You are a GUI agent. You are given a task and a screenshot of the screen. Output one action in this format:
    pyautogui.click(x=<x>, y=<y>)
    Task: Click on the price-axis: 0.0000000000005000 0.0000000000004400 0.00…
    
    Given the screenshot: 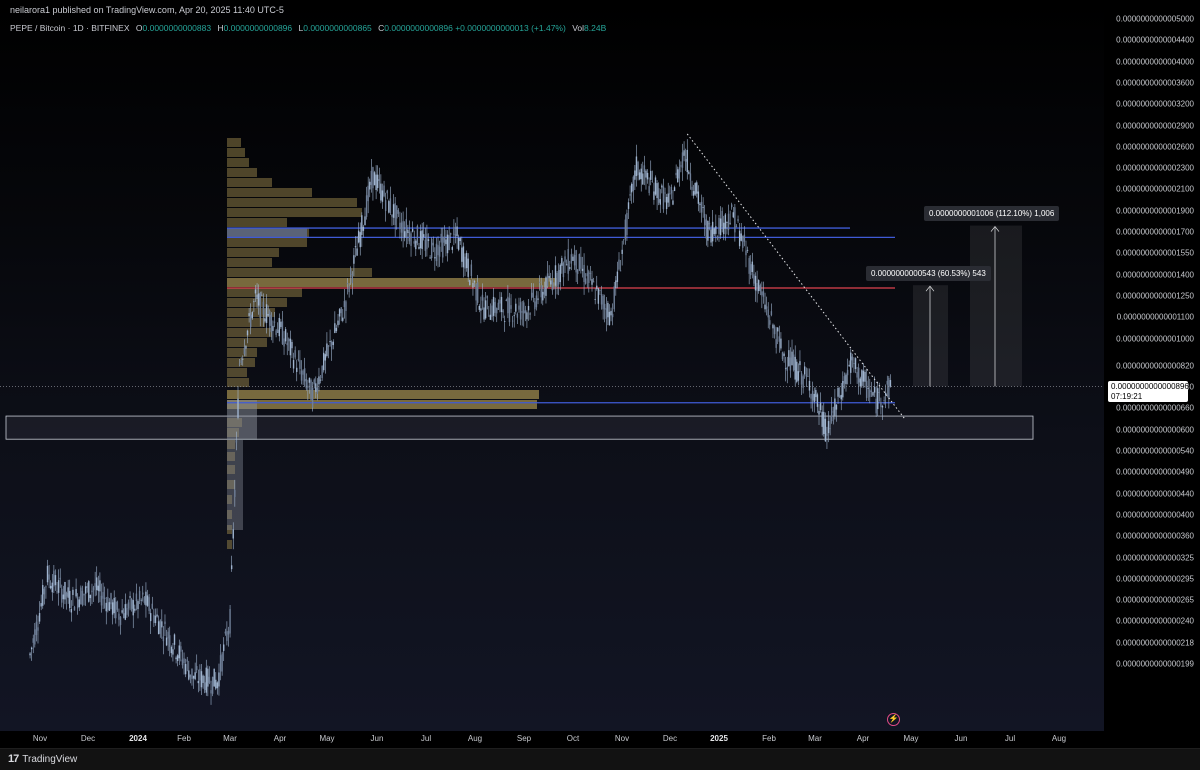 What is the action you would take?
    pyautogui.click(x=1152, y=365)
    